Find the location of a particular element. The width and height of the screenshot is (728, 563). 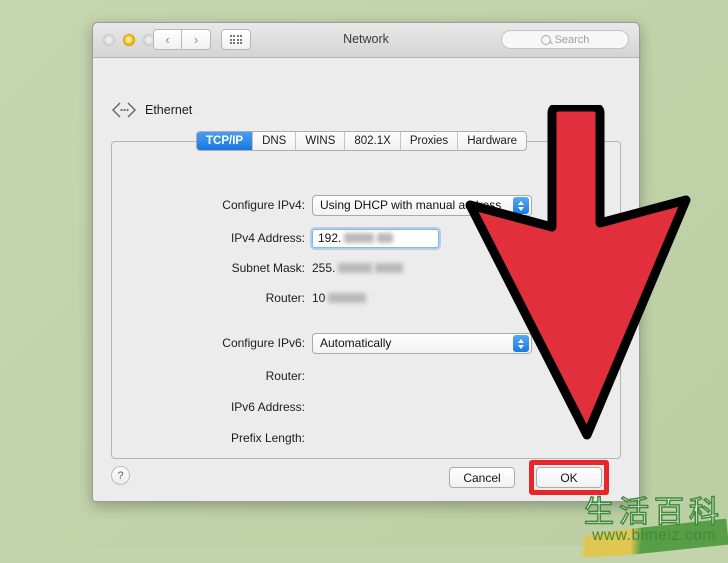

row-router-ipv4: Router: 10 is located at coordinates (366, 298).